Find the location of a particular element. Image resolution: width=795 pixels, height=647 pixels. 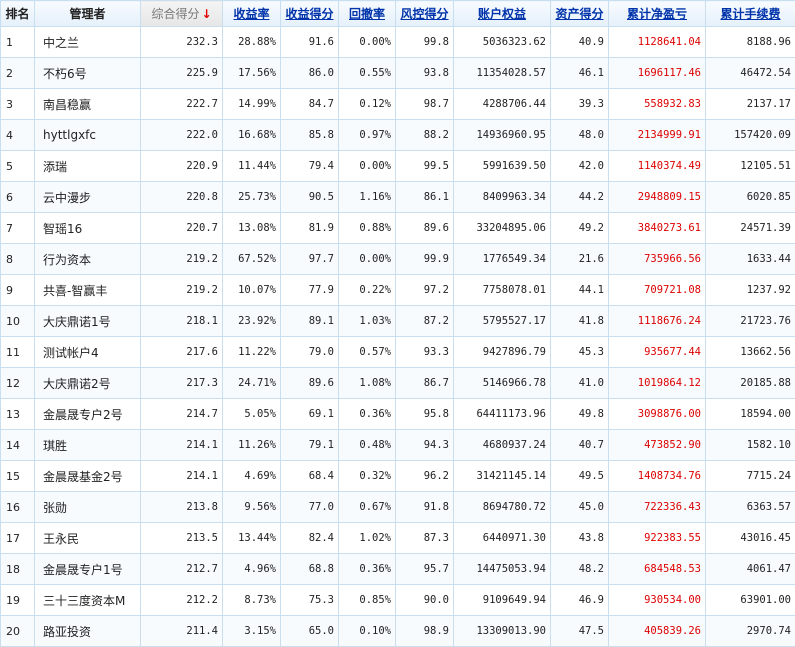

sort-link-drawdown: 回撤率 is located at coordinates (367, 14).